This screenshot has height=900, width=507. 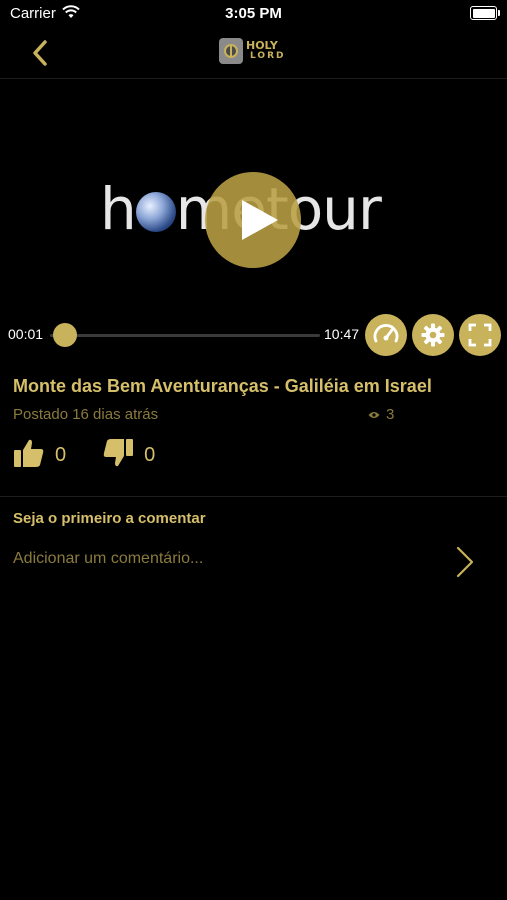 I want to click on dislike-count: 0, so click(x=150, y=455).